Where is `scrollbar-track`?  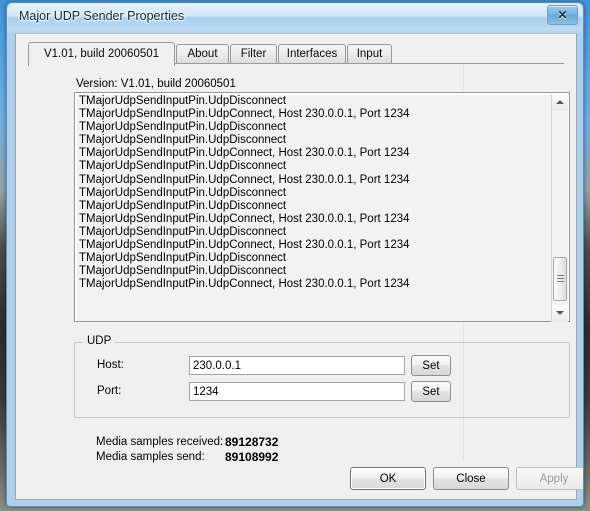
scrollbar-track is located at coordinates (560, 208).